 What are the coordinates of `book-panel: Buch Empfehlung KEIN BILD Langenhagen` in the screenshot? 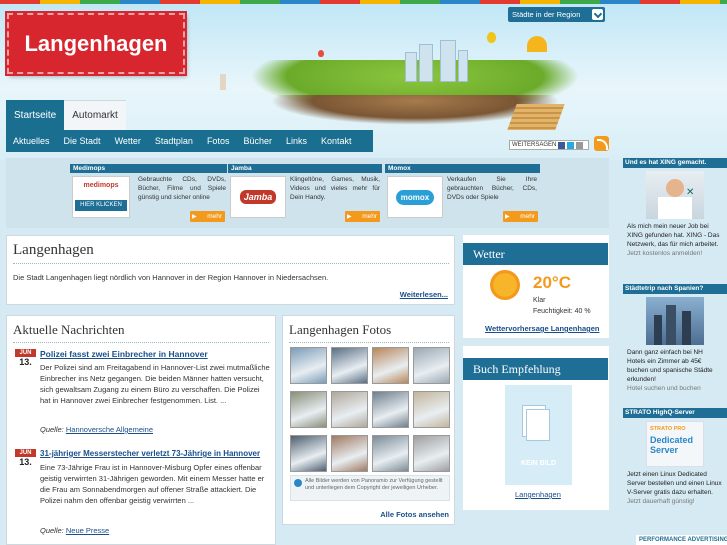 It's located at (536, 428).